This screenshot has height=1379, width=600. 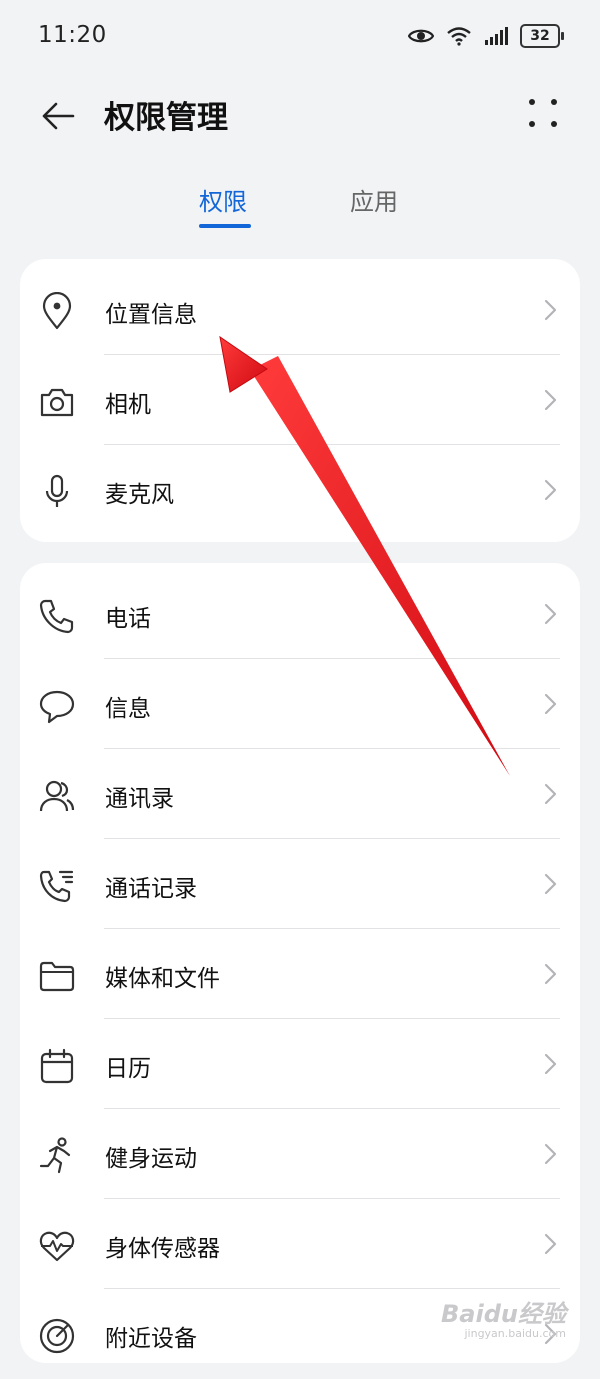 I want to click on permission-item-label: 身体传感器, so click(x=162, y=1249).